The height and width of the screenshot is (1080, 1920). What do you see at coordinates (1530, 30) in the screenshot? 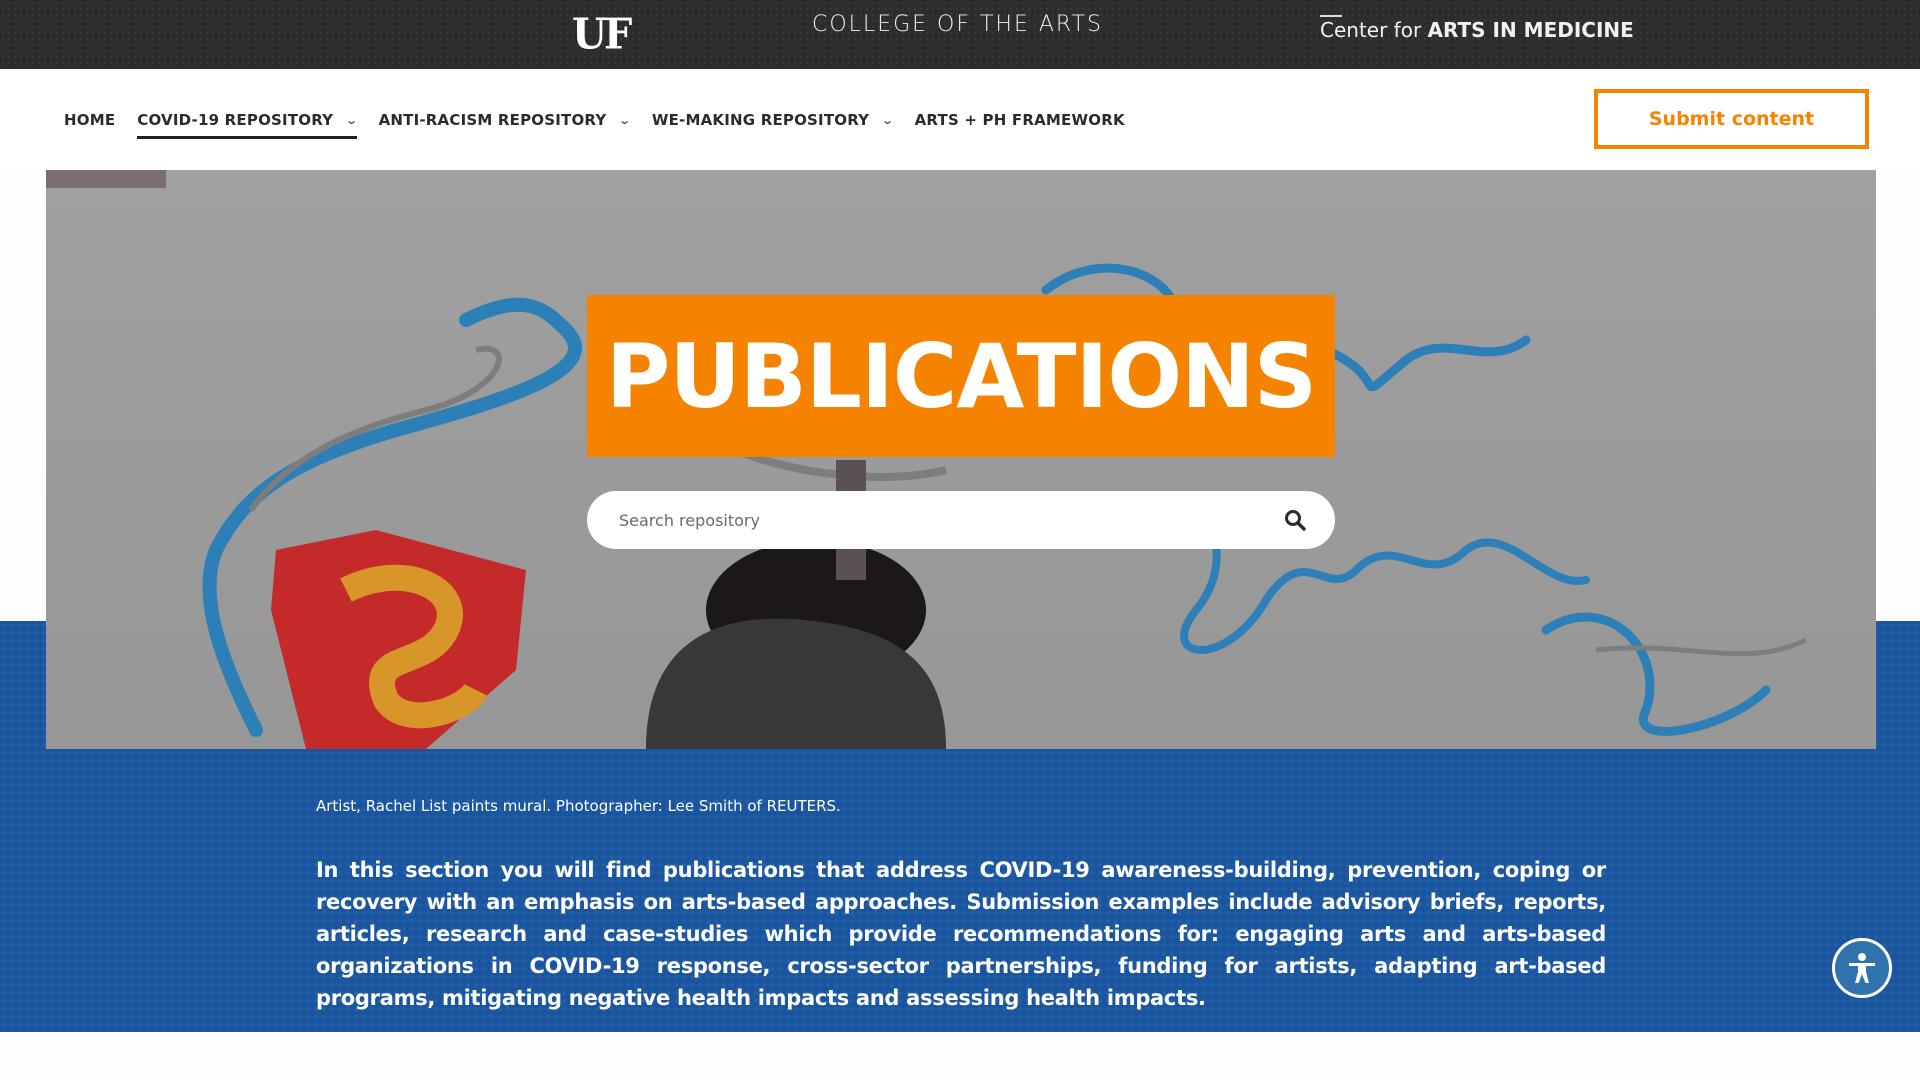
I see `center-name: ARTS IN MEDICINE` at bounding box center [1530, 30].